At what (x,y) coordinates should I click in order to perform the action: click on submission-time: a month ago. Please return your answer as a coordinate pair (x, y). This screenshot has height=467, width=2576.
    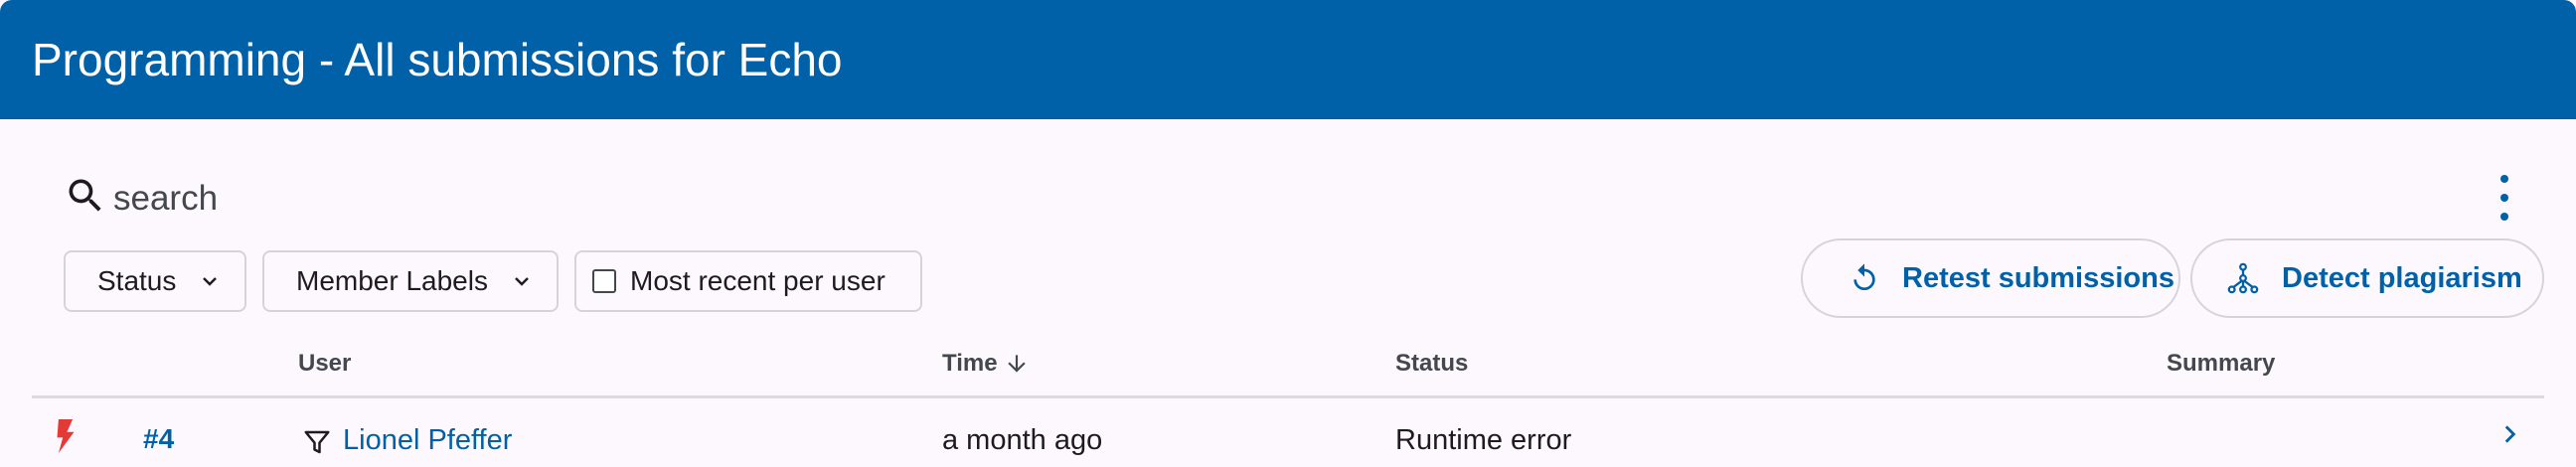
    Looking at the image, I should click on (1022, 440).